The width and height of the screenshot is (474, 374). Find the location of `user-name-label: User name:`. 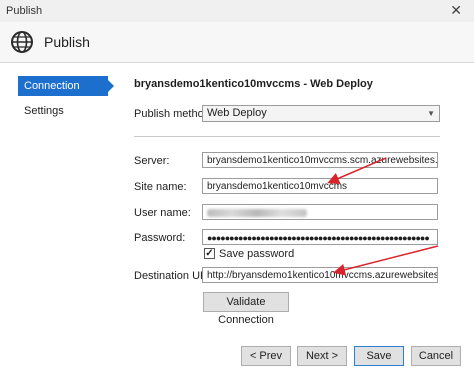

user-name-label: User name: is located at coordinates (162, 213).